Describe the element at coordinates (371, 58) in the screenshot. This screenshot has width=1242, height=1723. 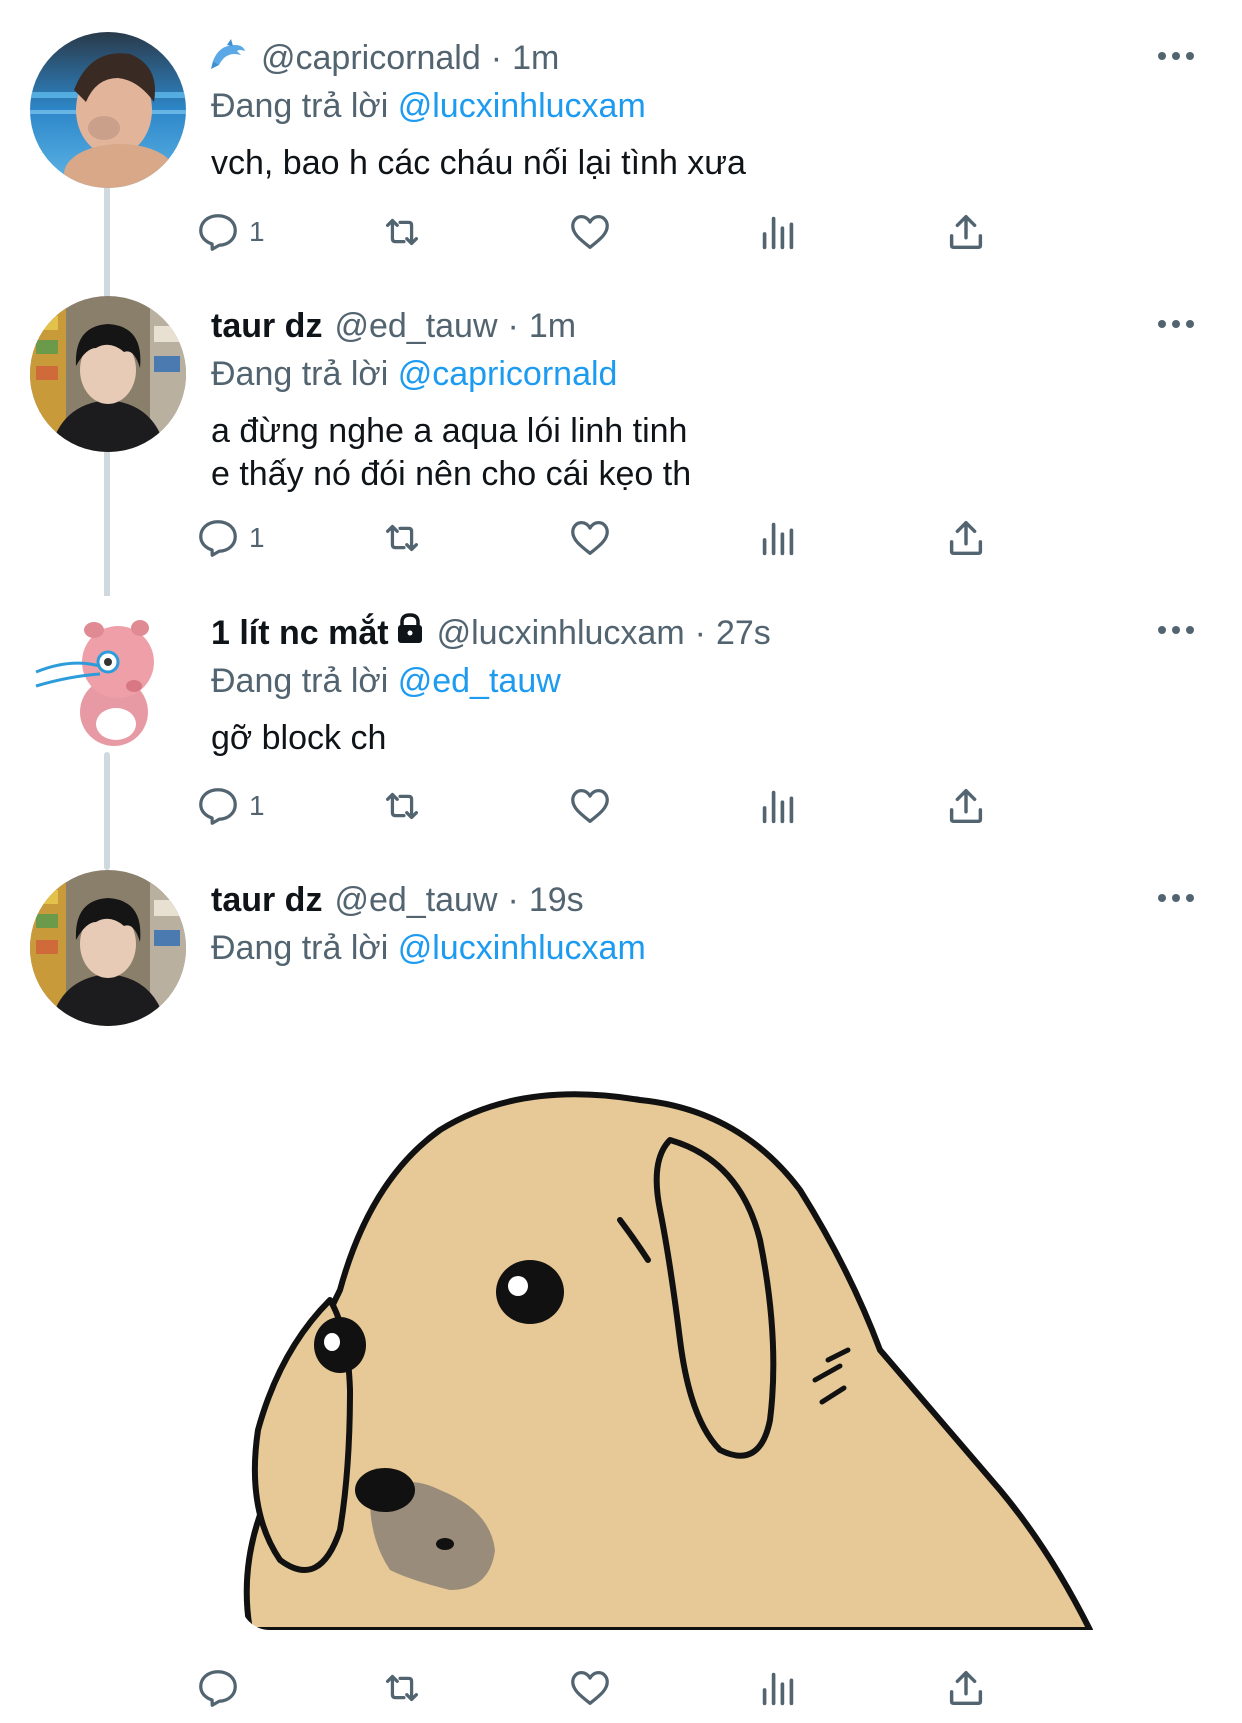
I see `user-handle: @capricornald` at that location.